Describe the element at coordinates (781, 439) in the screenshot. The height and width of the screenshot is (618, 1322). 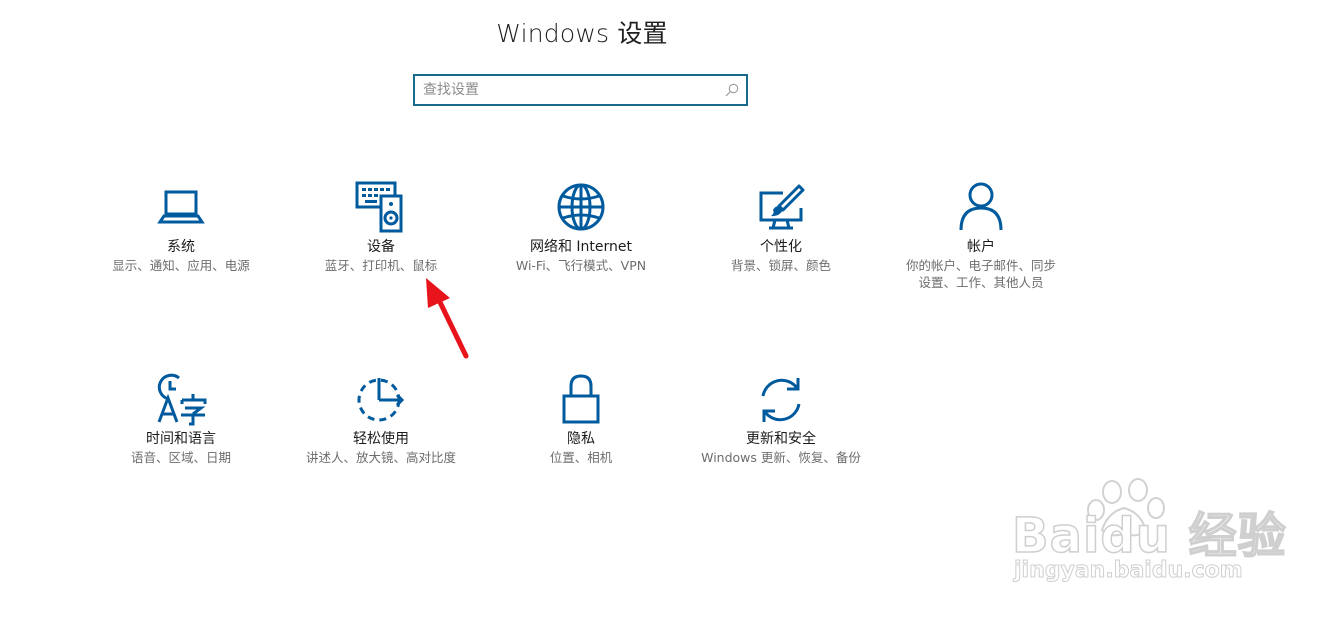
I see `tile-name: 更新和安全` at that location.